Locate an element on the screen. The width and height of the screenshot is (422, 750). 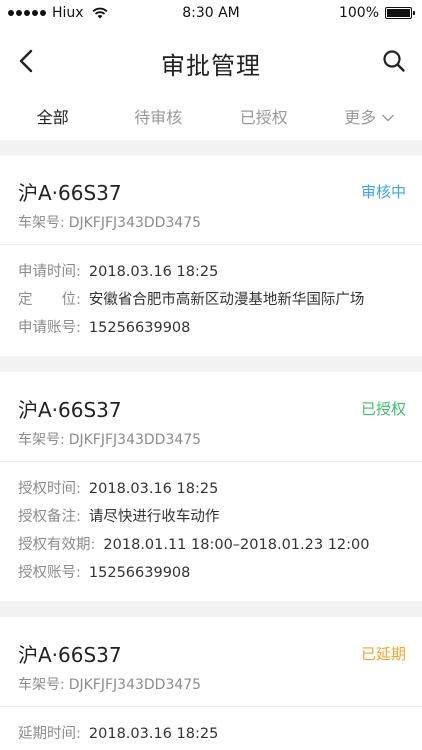
detail-label: 授权时间: is located at coordinates (49, 489).